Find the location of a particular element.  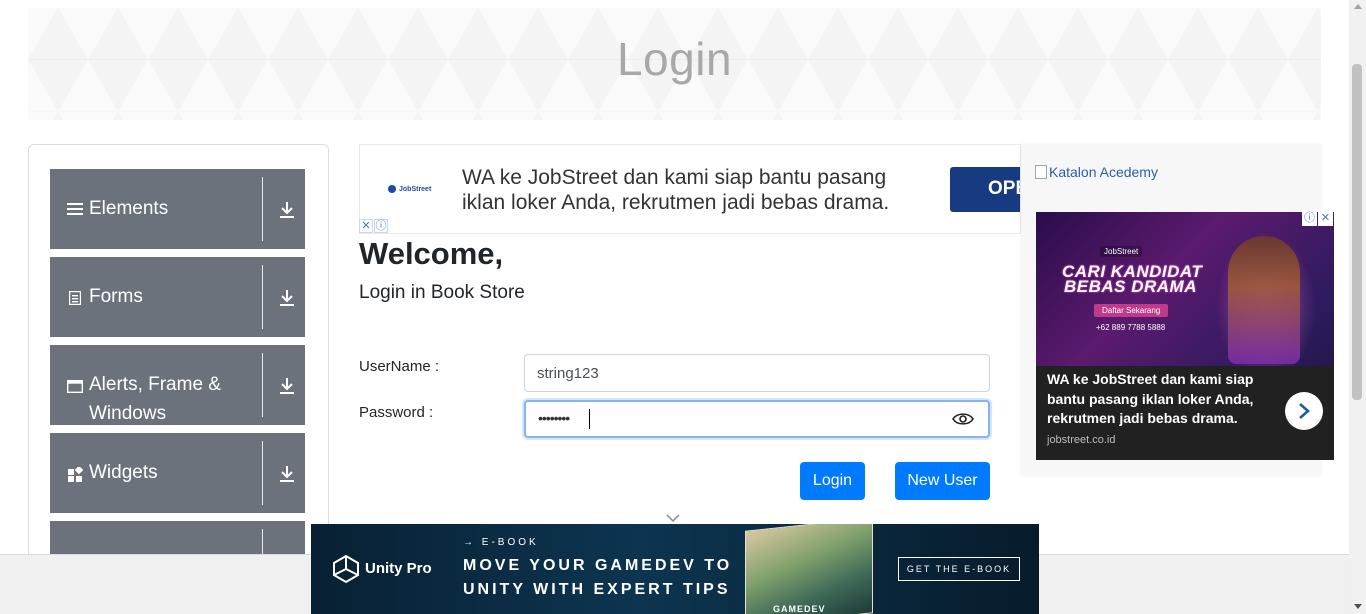

login-subtitle: Login in Book Store is located at coordinates (442, 292).